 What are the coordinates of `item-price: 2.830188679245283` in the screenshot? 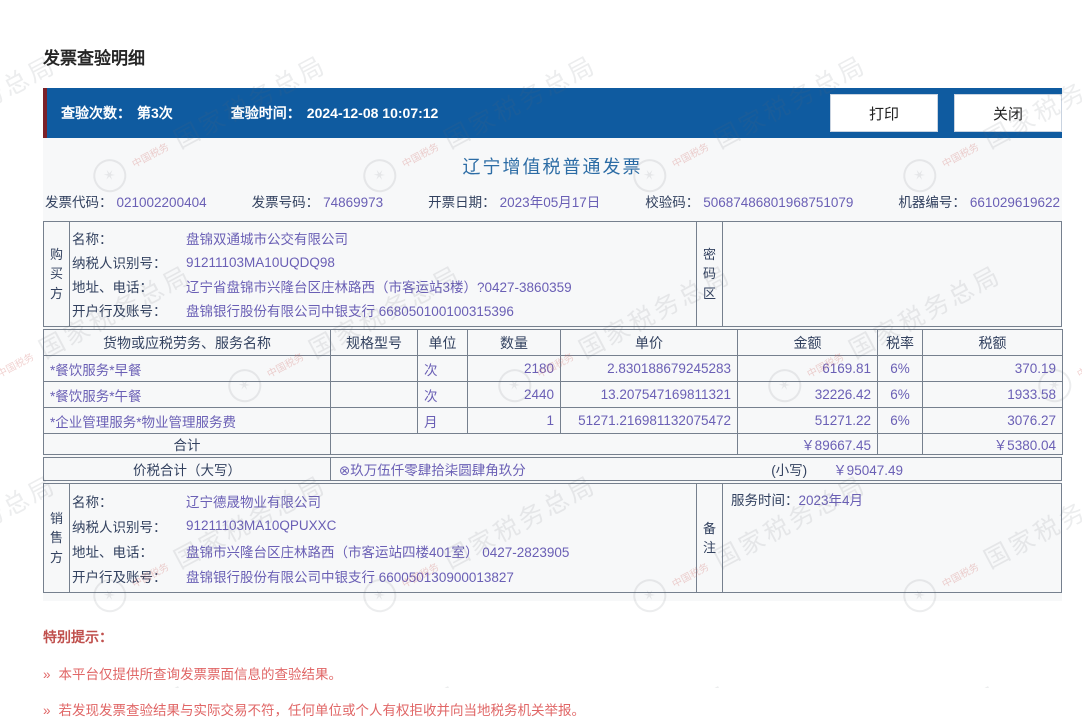 It's located at (649, 368).